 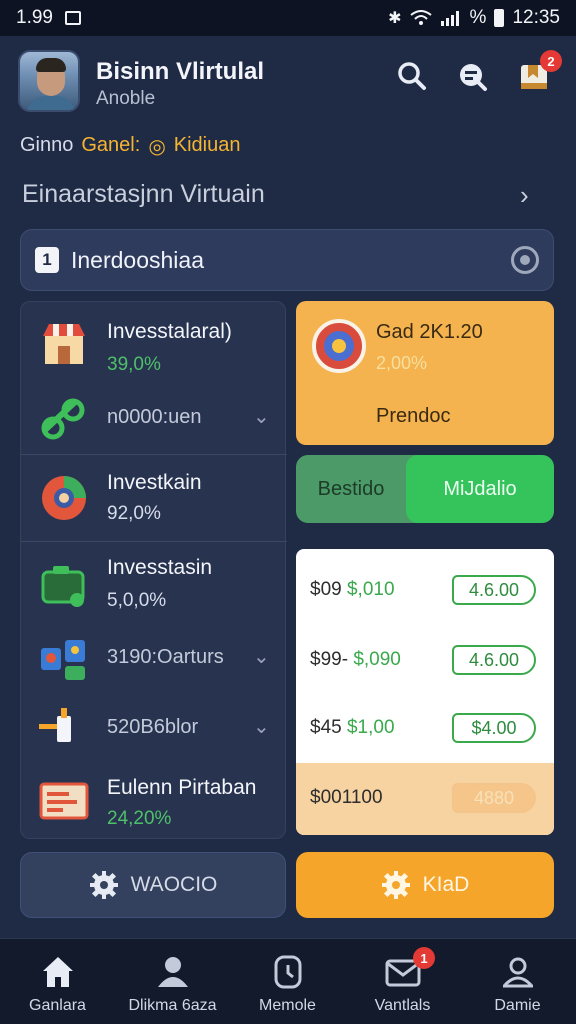 What do you see at coordinates (326, 727) in the screenshot?
I see `offer-price-a: $45` at bounding box center [326, 727].